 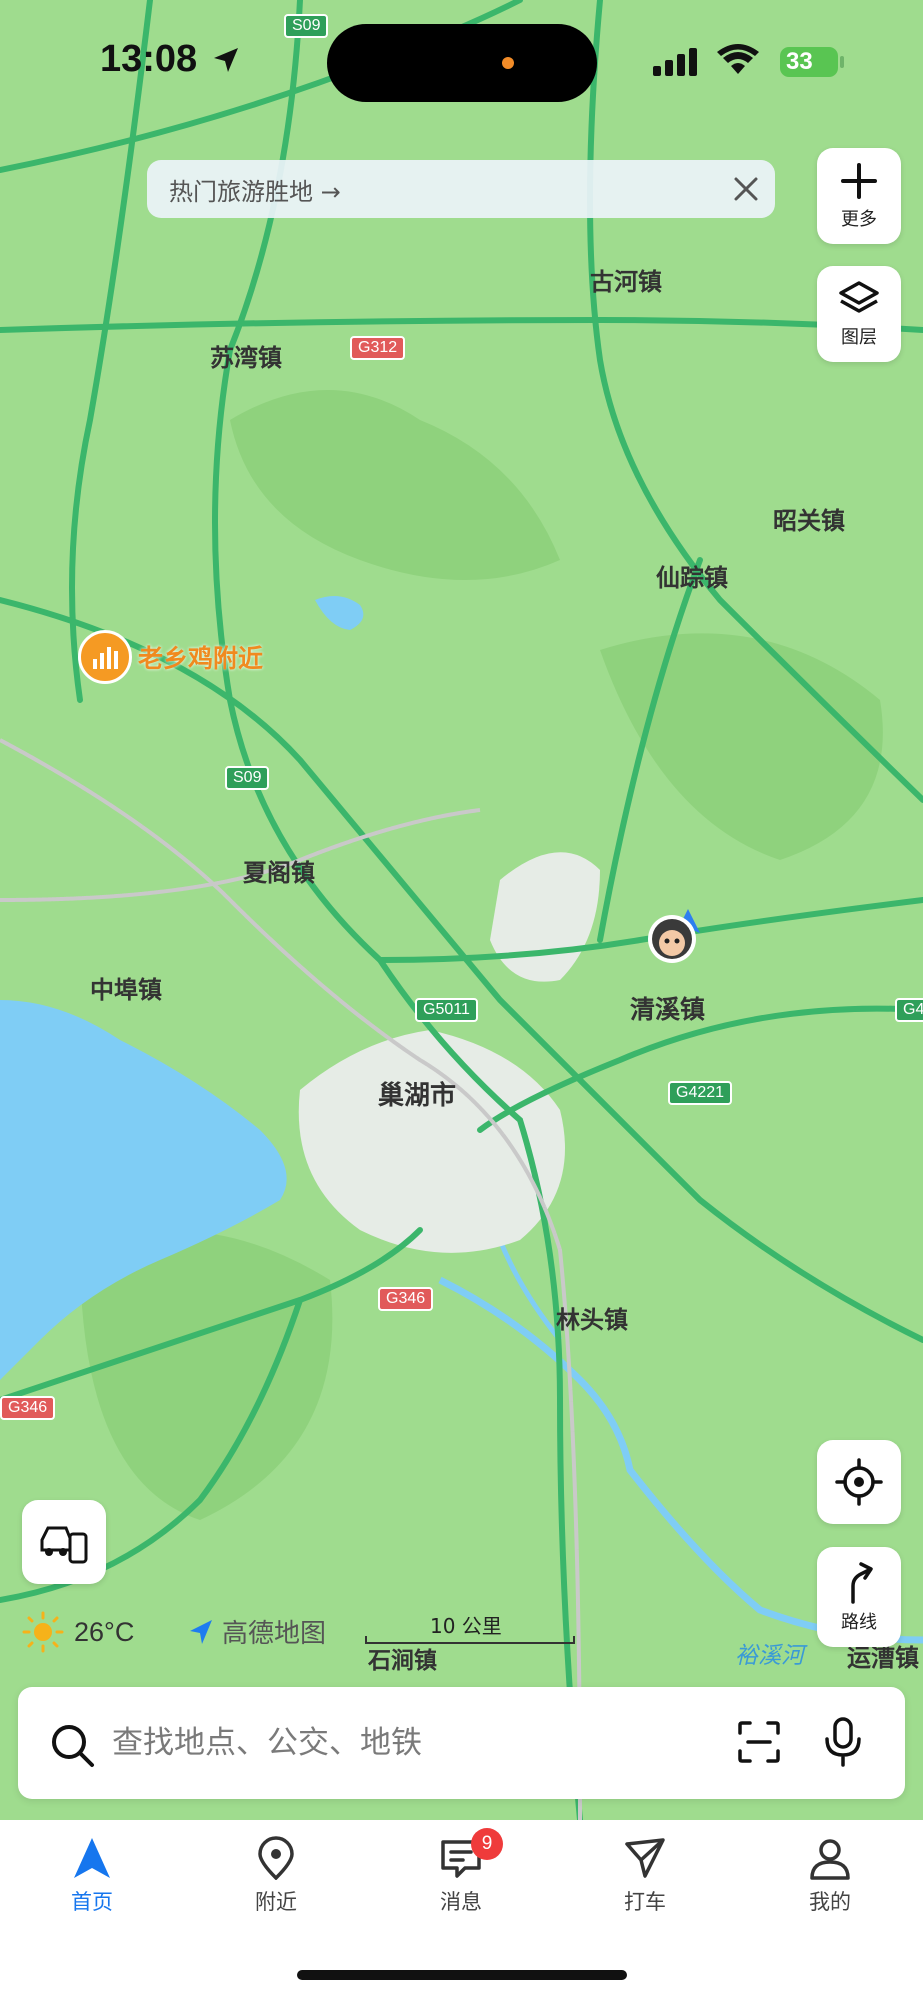 I want to click on scan-icon, so click(x=759, y=1742).